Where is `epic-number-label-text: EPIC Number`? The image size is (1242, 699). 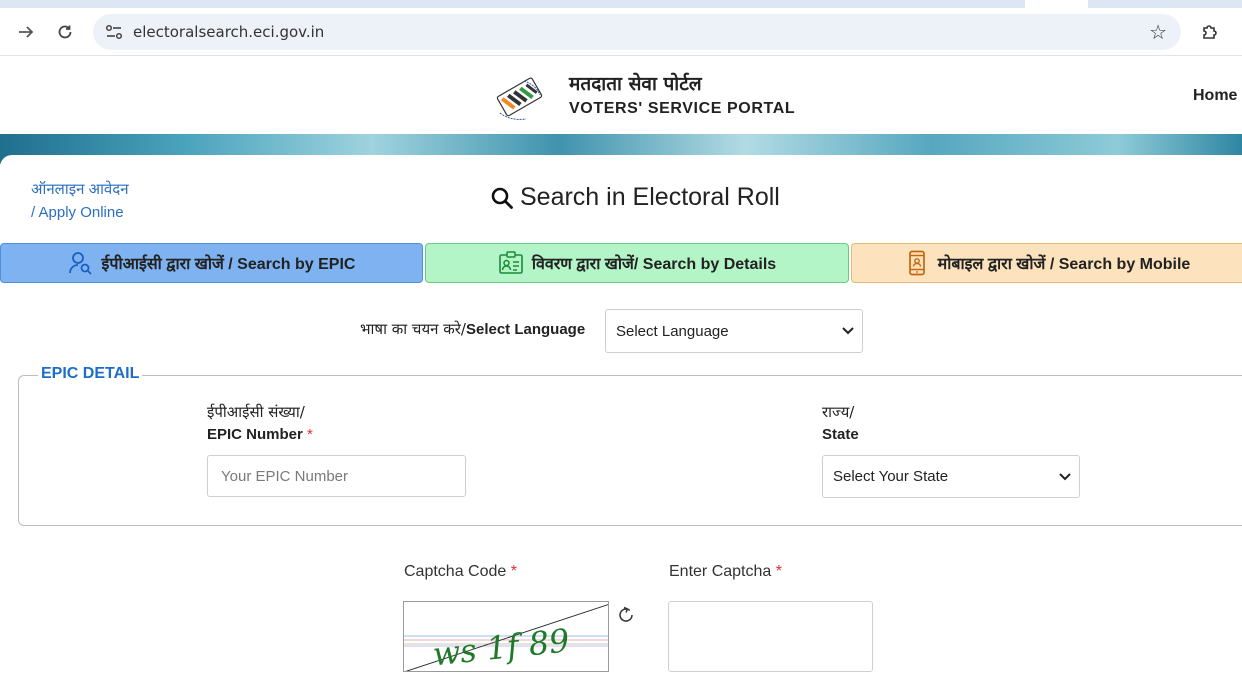
epic-number-label-text: EPIC Number is located at coordinates (255, 434).